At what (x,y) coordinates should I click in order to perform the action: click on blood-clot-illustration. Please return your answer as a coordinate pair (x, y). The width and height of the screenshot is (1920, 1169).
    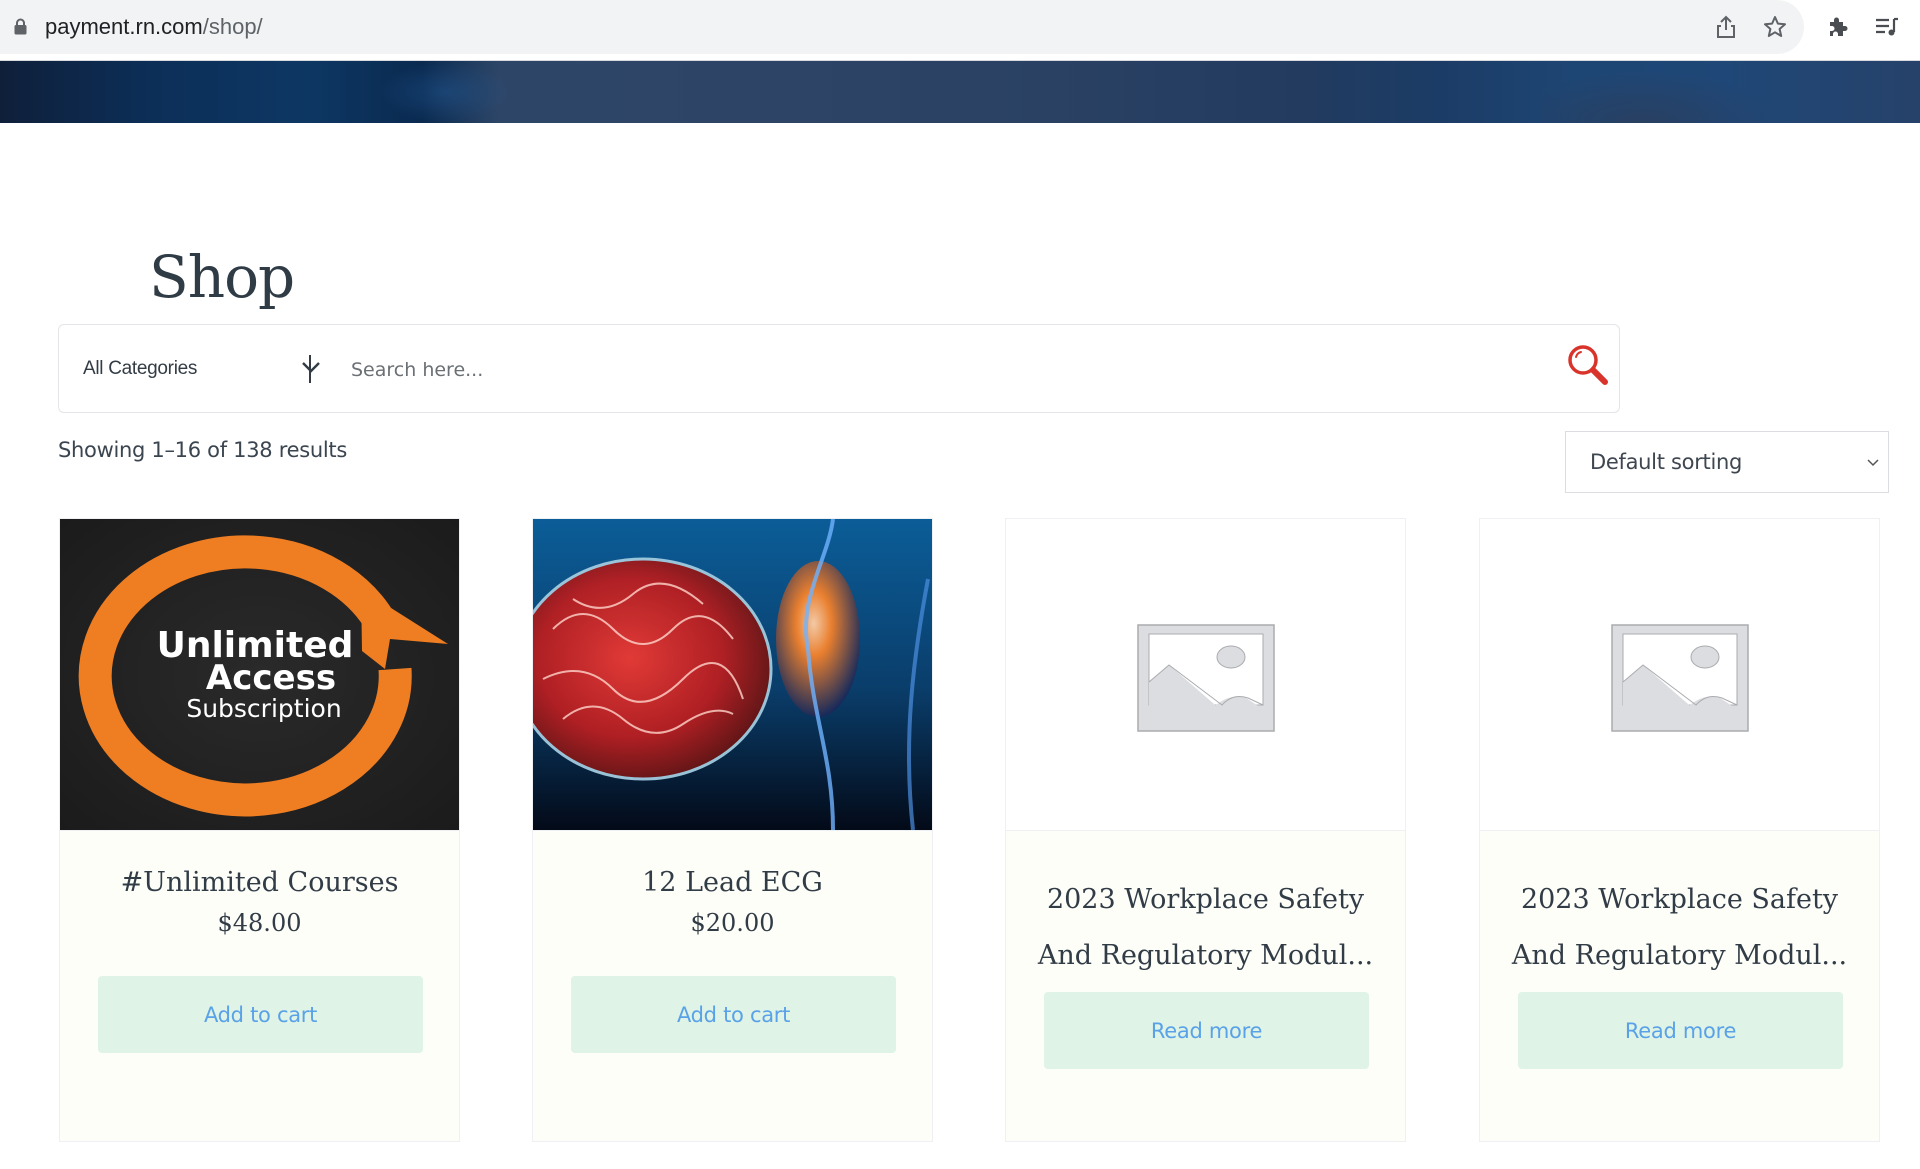
    Looking at the image, I should click on (732, 674).